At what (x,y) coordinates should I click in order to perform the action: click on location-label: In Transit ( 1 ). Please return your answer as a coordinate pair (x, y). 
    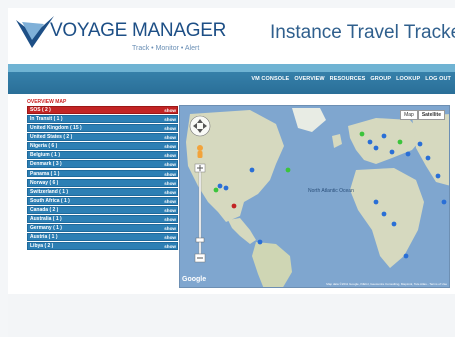
    Looking at the image, I should click on (46, 119).